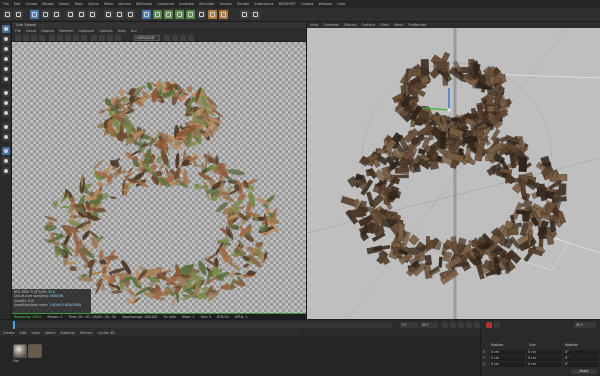  I want to click on menu-tracker: Tracker, so click(225, 4).